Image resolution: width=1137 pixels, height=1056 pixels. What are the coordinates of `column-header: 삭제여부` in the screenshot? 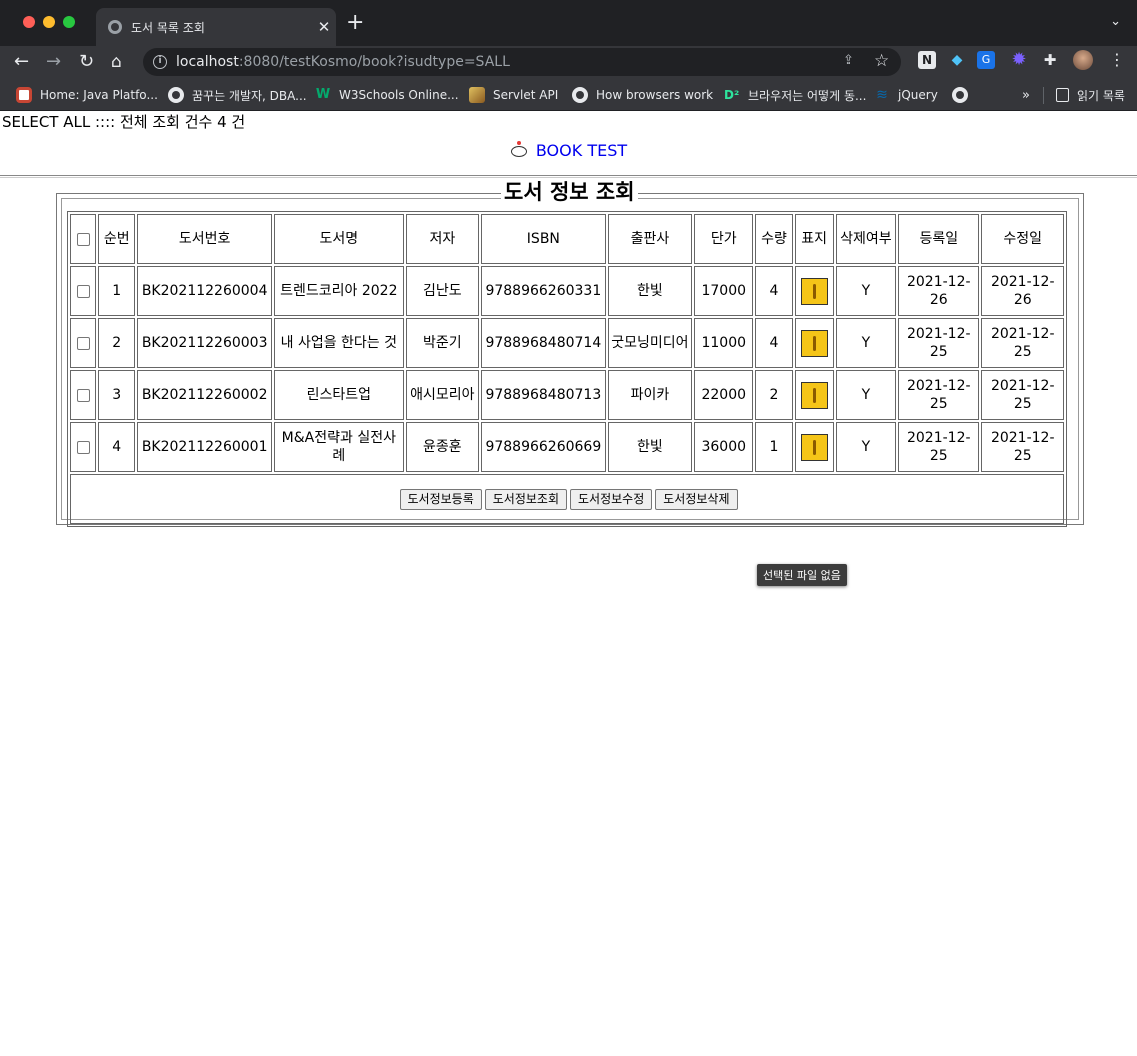 It's located at (866, 239).